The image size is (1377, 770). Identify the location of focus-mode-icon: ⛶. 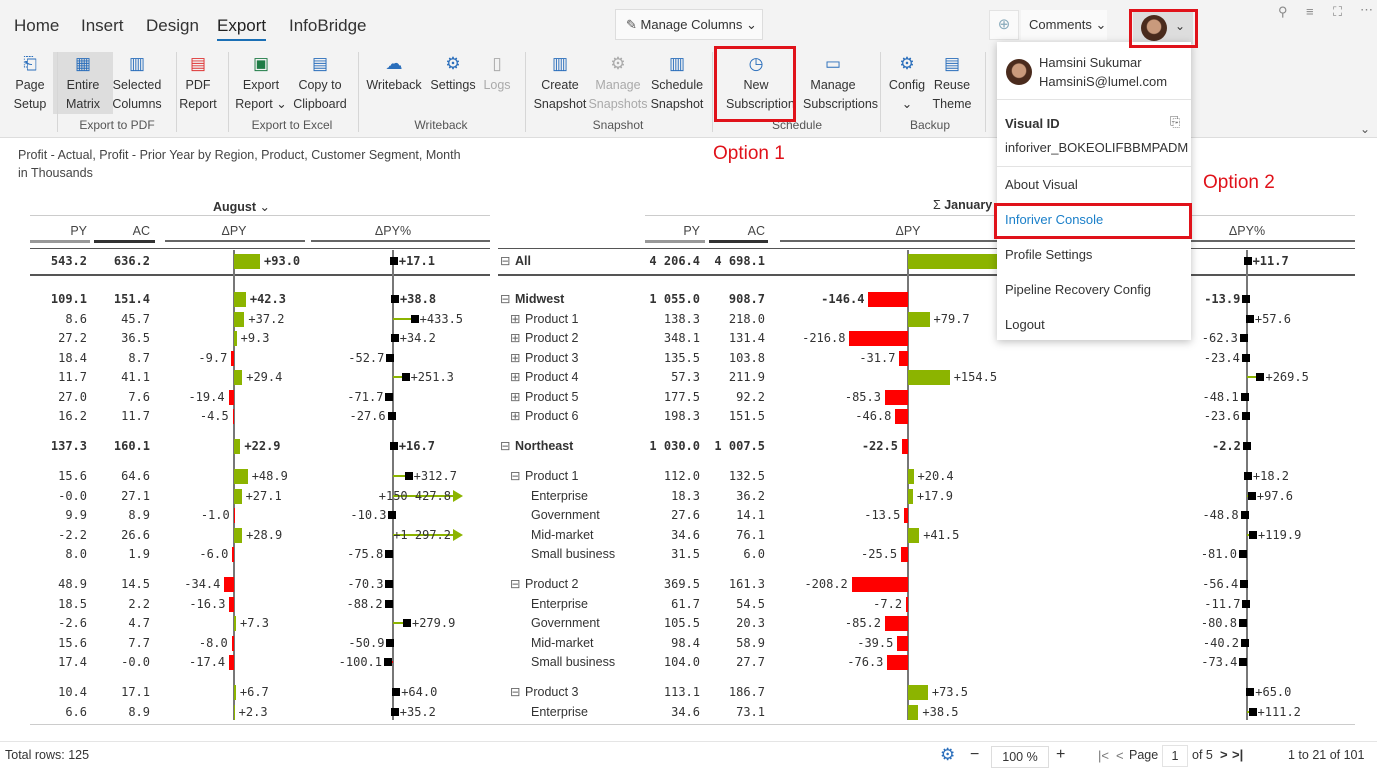
(1337, 12).